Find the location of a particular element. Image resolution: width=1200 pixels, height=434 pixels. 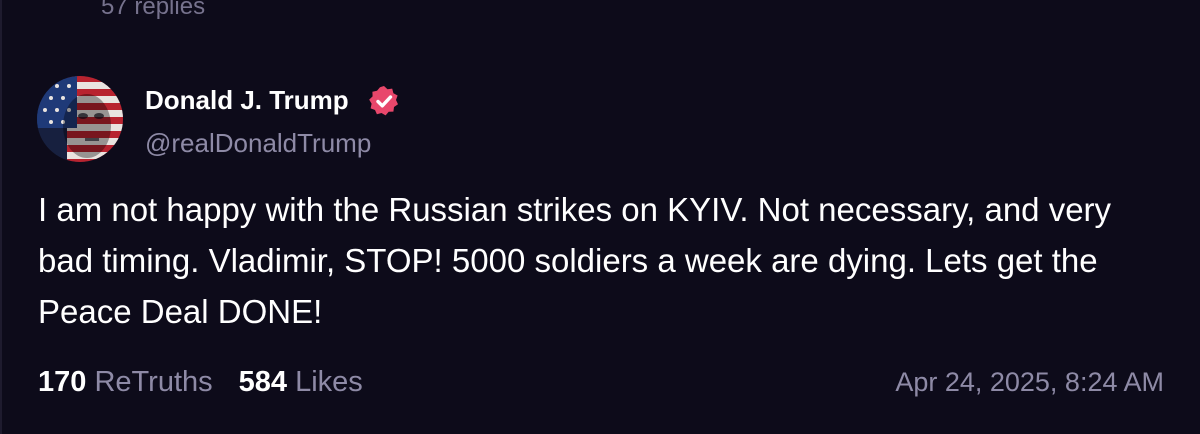

retruths-stat: 170 ReTruths is located at coordinates (125, 382).